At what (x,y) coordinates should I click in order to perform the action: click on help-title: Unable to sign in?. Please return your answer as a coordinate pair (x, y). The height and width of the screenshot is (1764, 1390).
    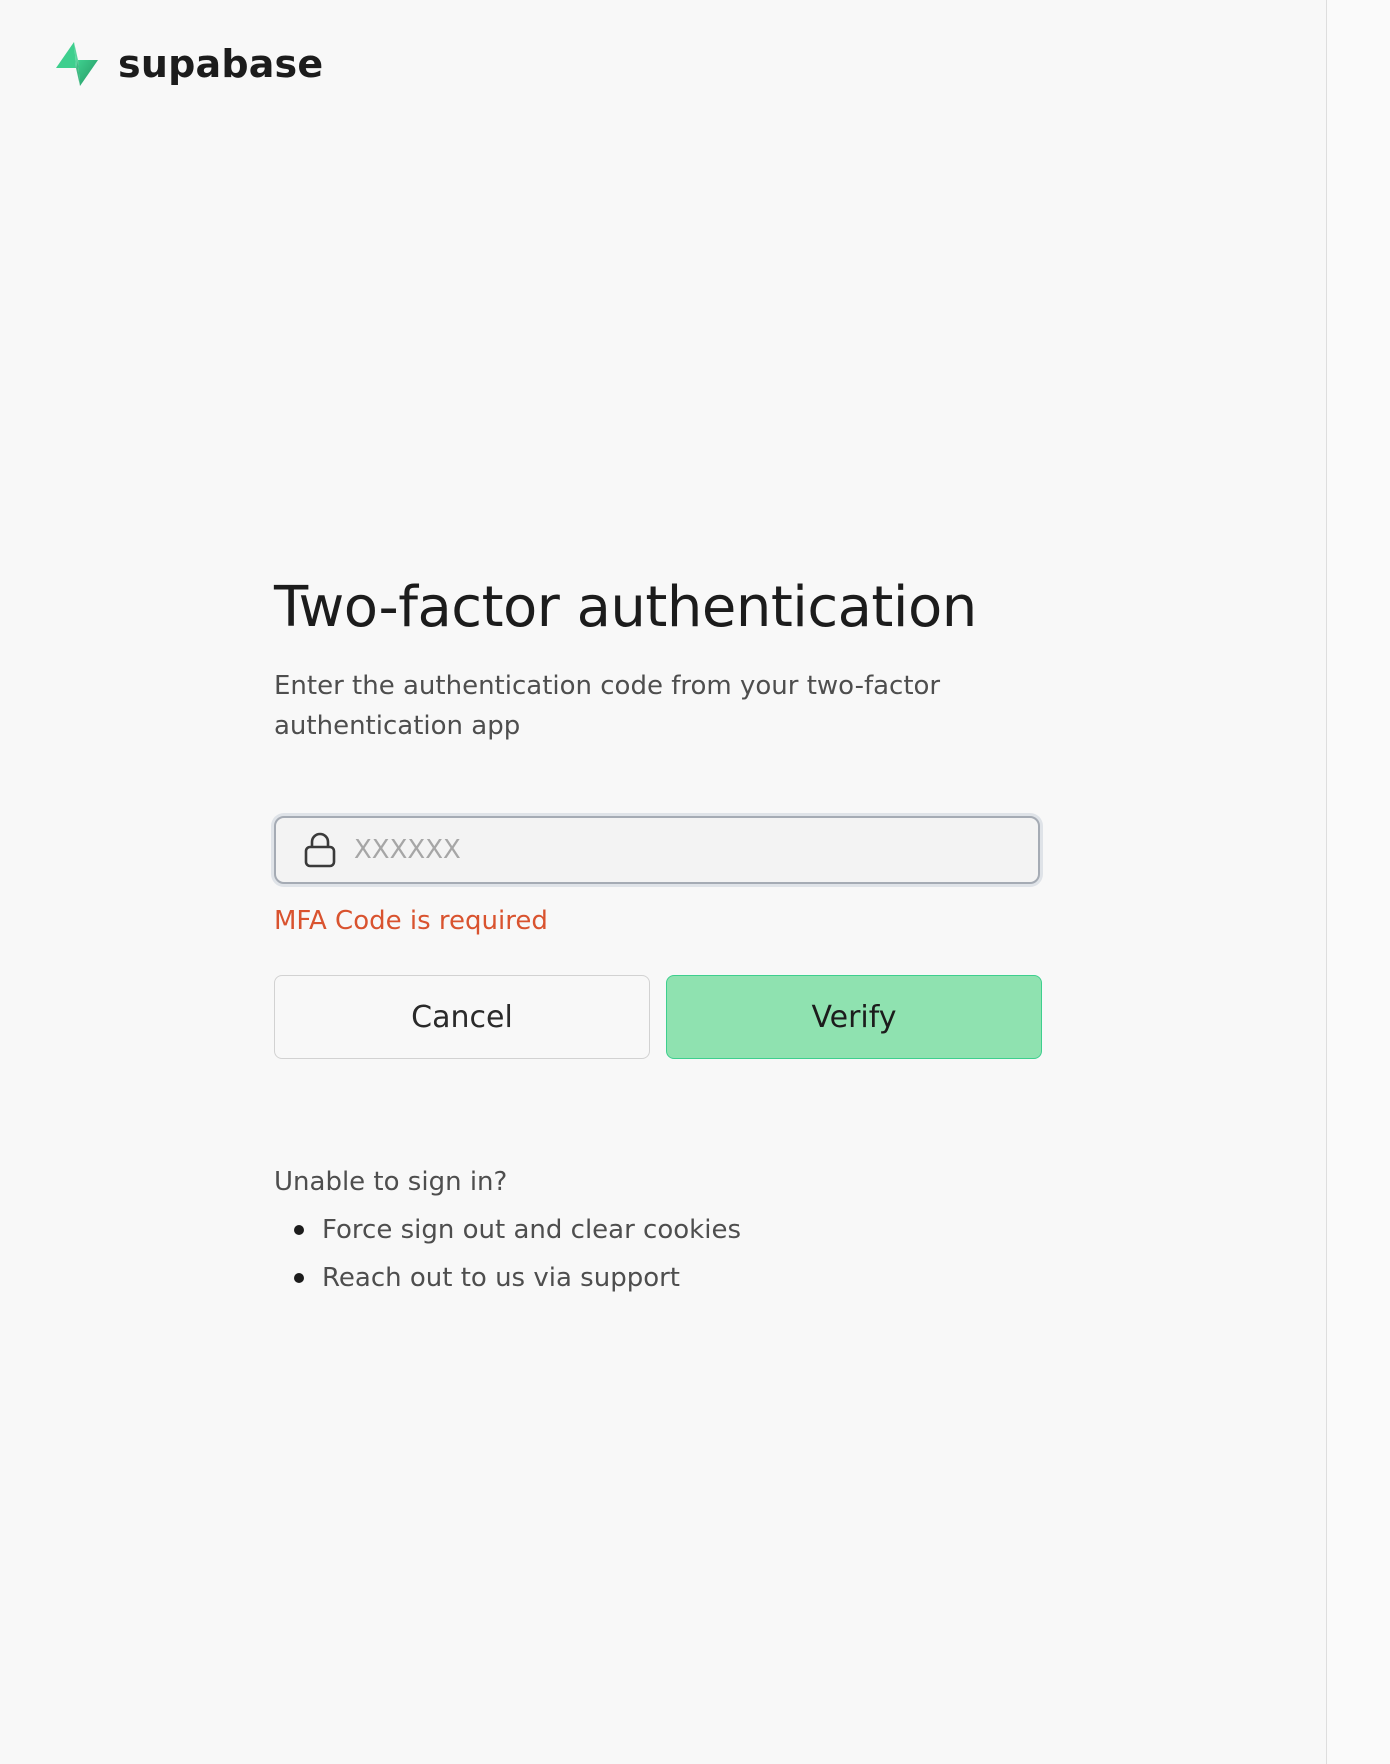
    Looking at the image, I should click on (391, 1182).